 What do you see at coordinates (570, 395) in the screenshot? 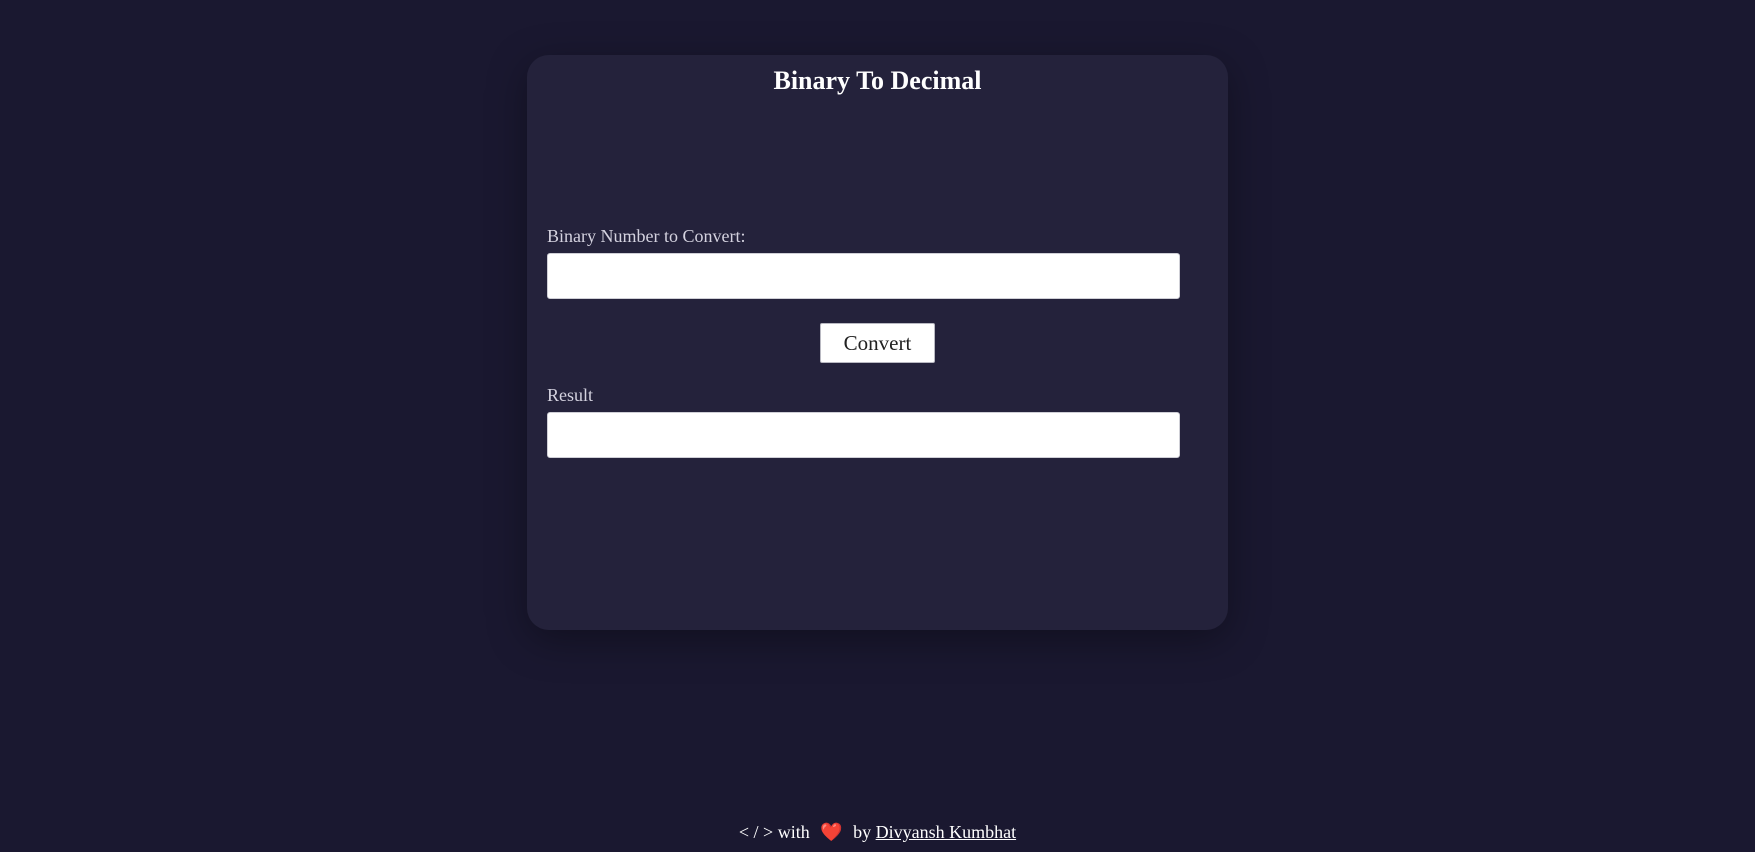
I see `result-label: Result` at bounding box center [570, 395].